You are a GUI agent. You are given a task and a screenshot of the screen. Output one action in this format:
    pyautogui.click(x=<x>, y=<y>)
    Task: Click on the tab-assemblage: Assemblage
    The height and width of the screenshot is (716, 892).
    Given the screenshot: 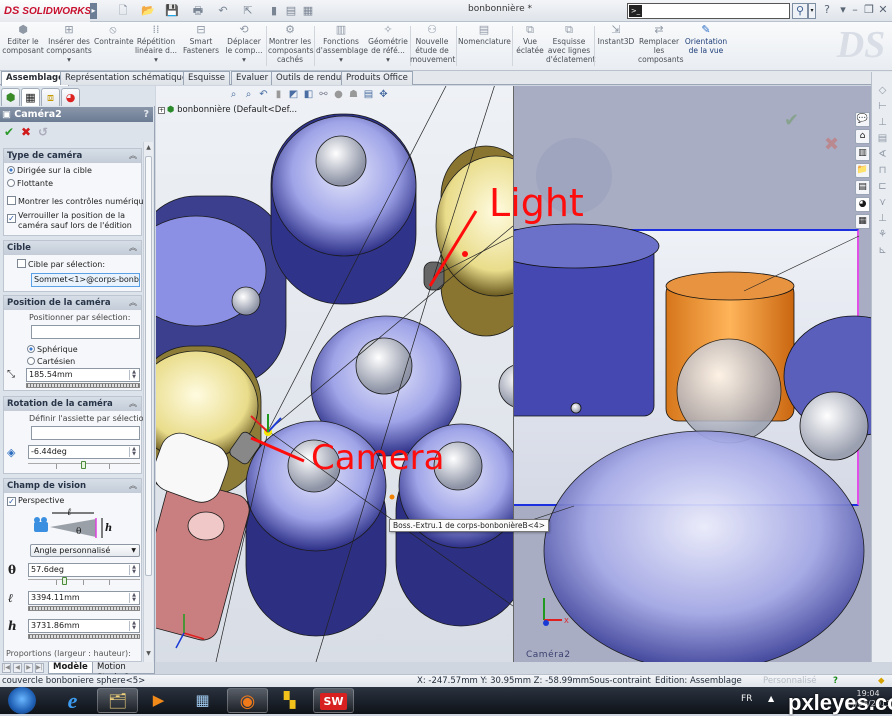 What is the action you would take?
    pyautogui.click(x=35, y=78)
    